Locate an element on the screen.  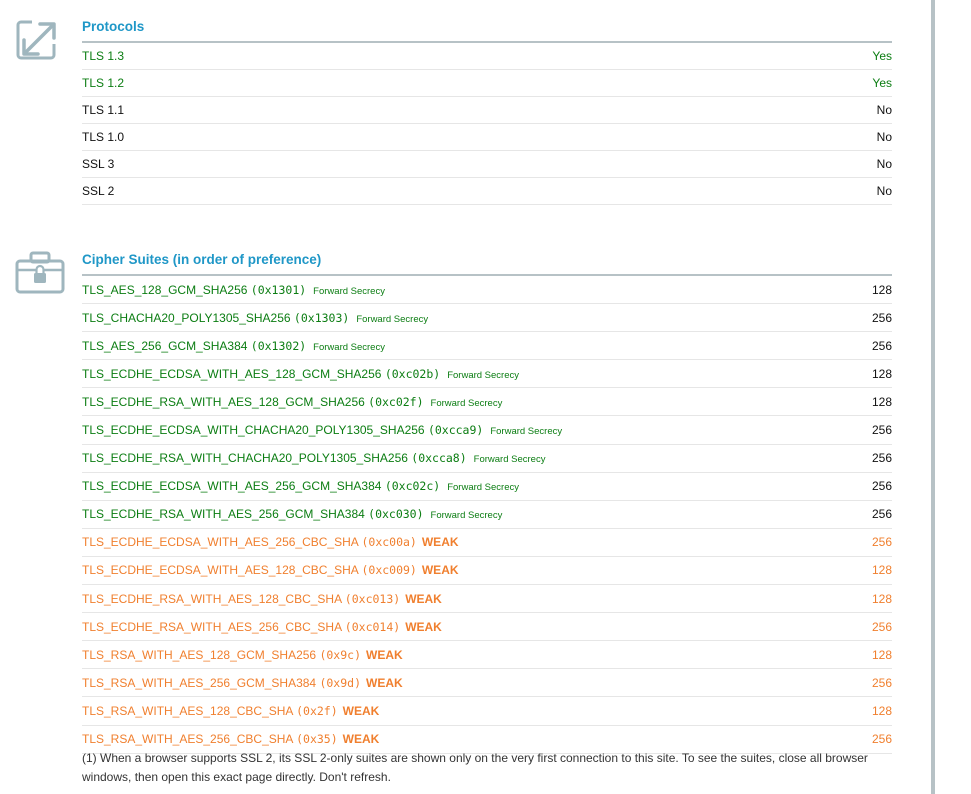
protocol-row: TLS 1.0 No is located at coordinates (487, 137).